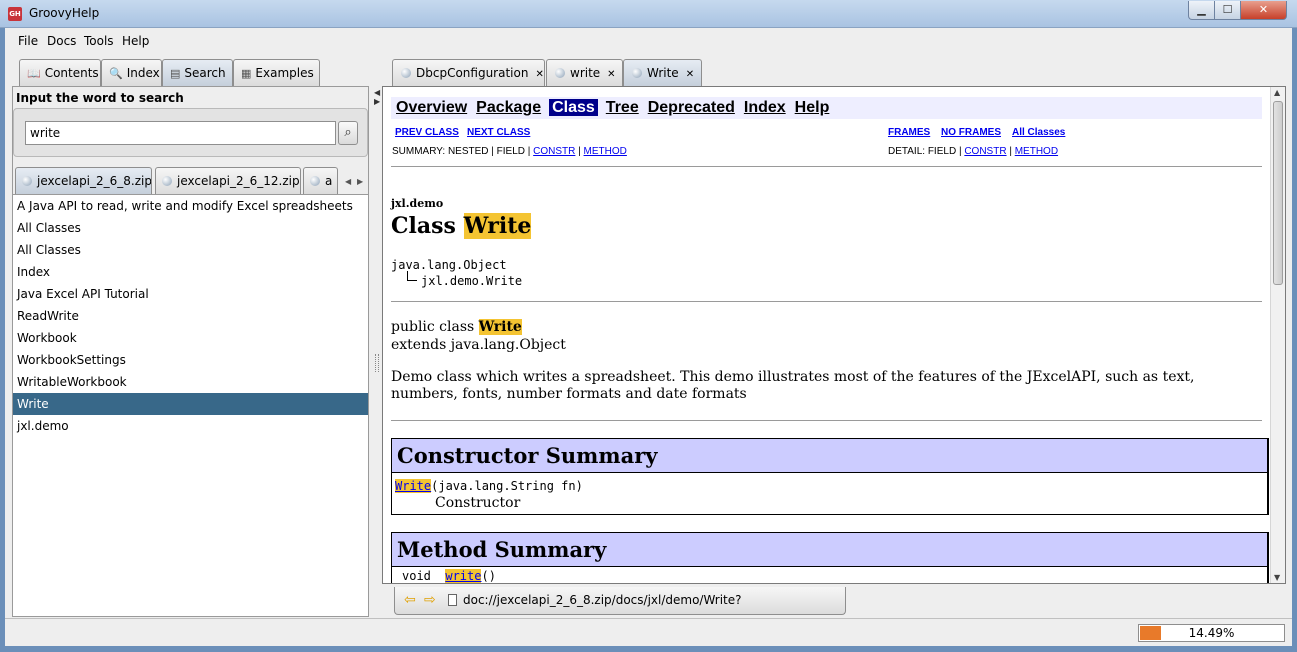 The image size is (1297, 652). What do you see at coordinates (648, 632) in the screenshot?
I see `status-bar: 14.49%` at bounding box center [648, 632].